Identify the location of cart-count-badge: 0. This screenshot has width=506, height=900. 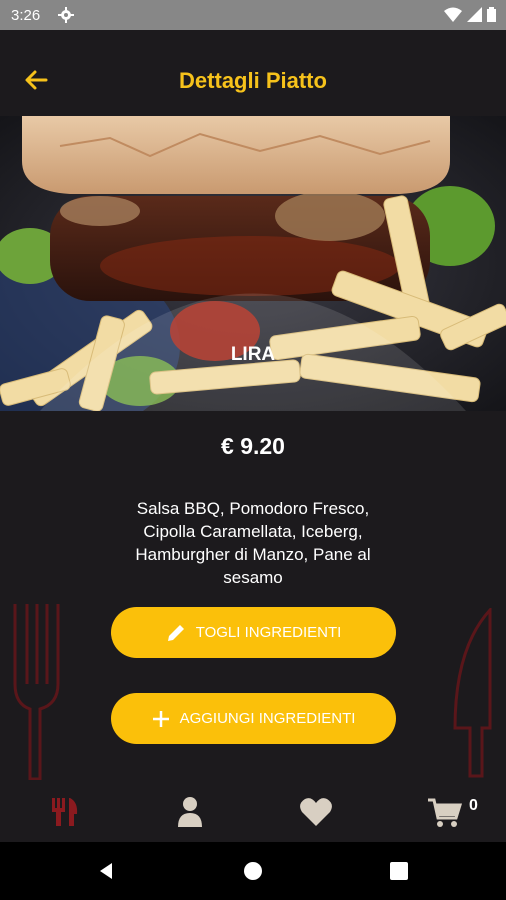
(473, 805).